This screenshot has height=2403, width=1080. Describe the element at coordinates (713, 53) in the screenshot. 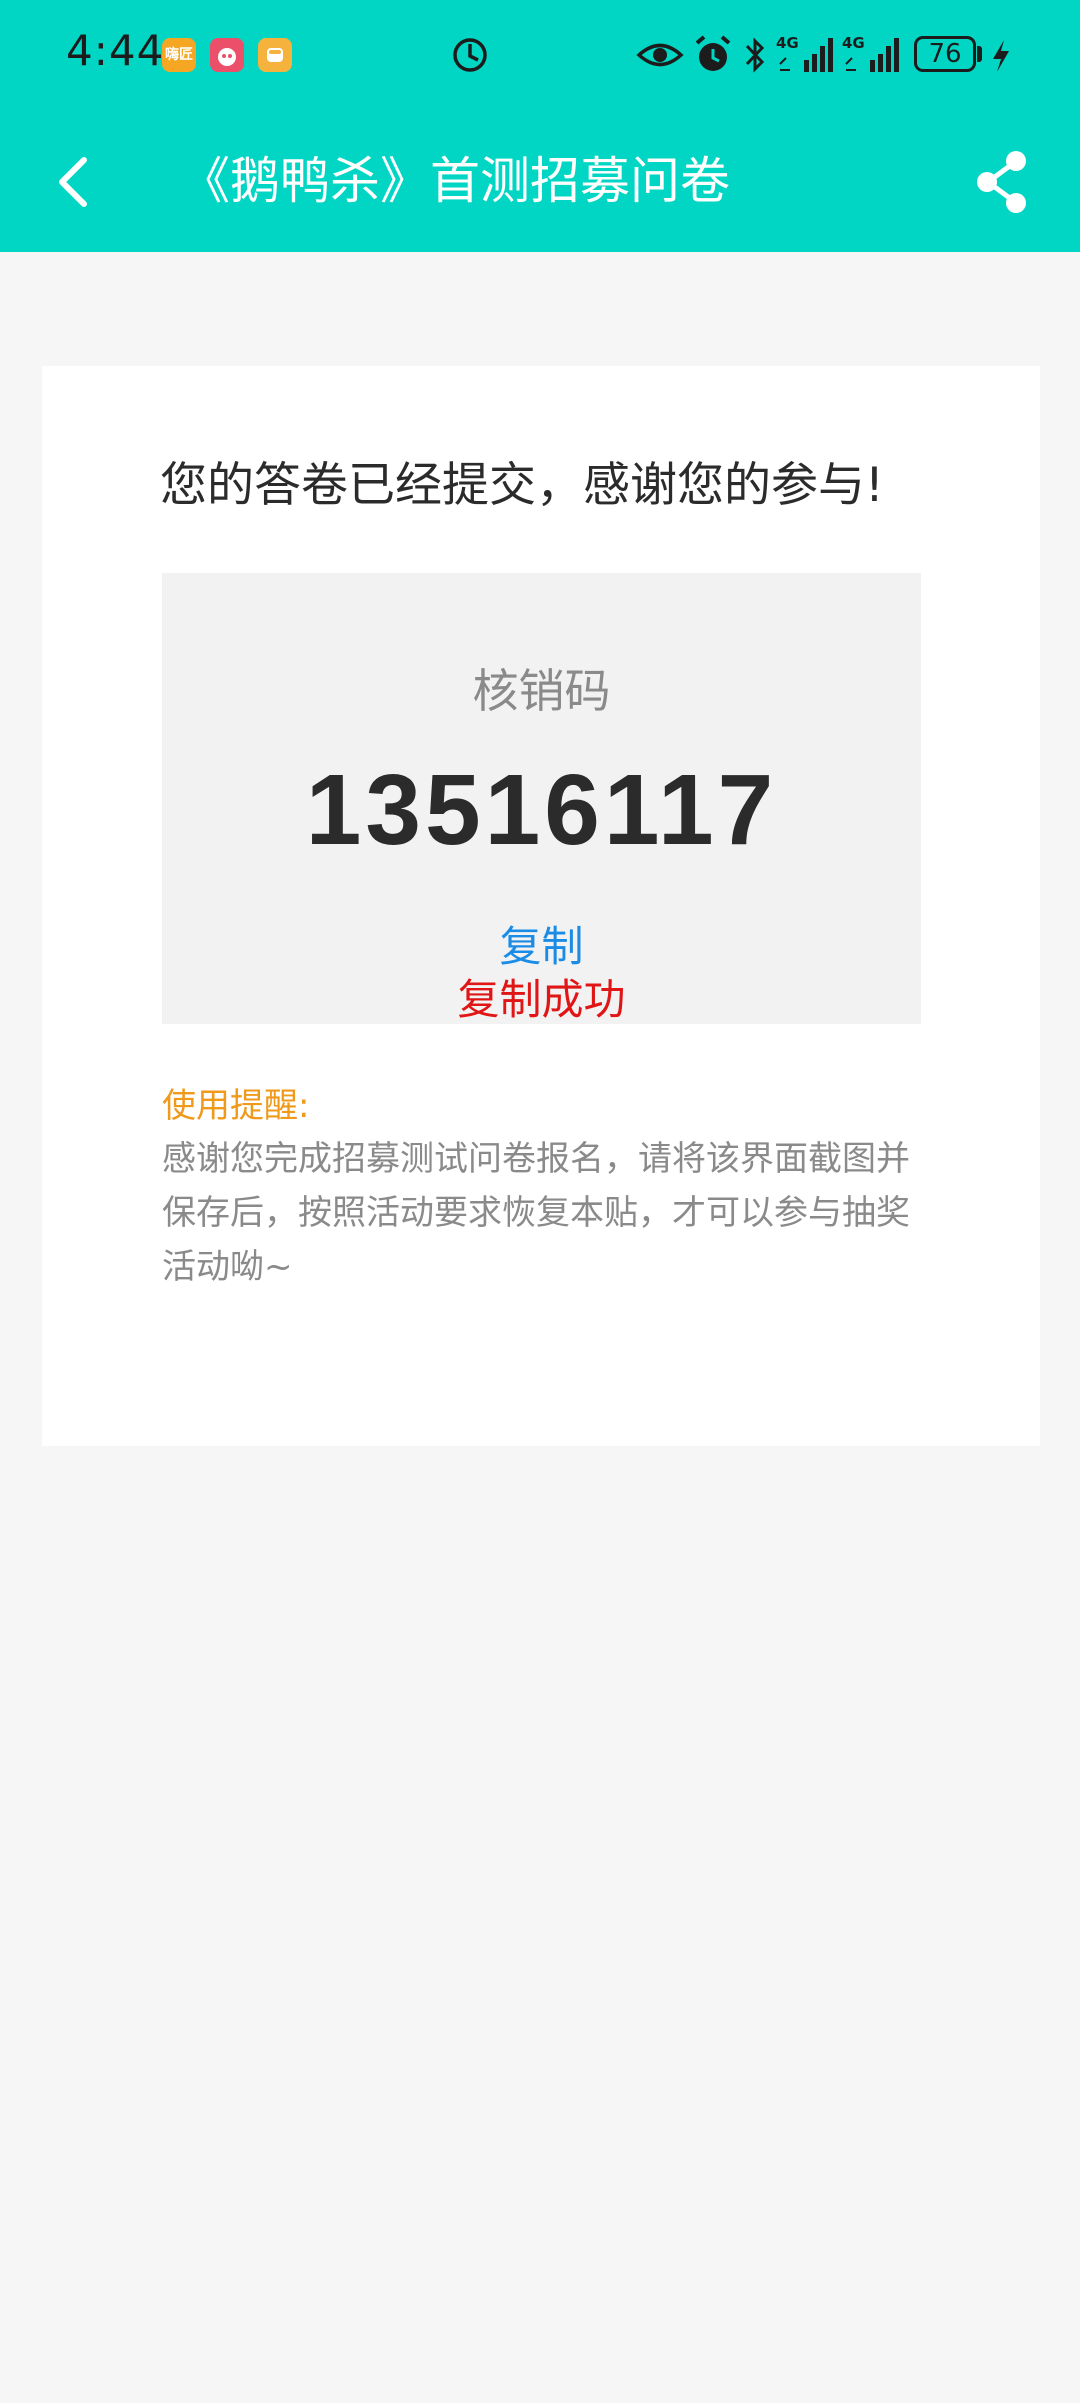

I see `alarm-icon` at that location.